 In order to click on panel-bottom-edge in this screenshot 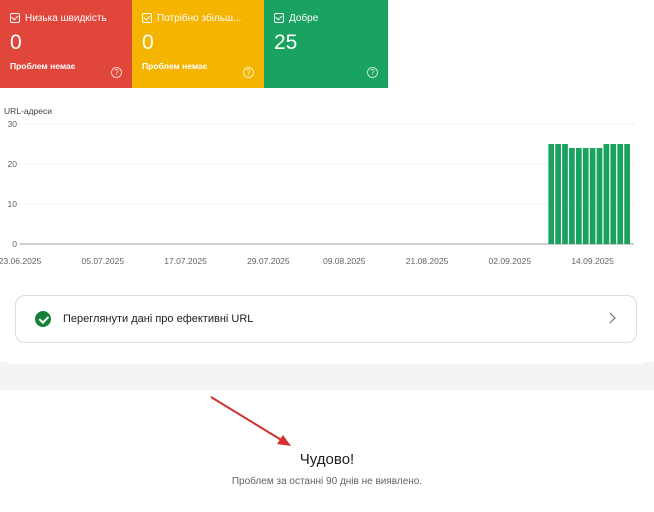, I will do `click(327, 357)`.